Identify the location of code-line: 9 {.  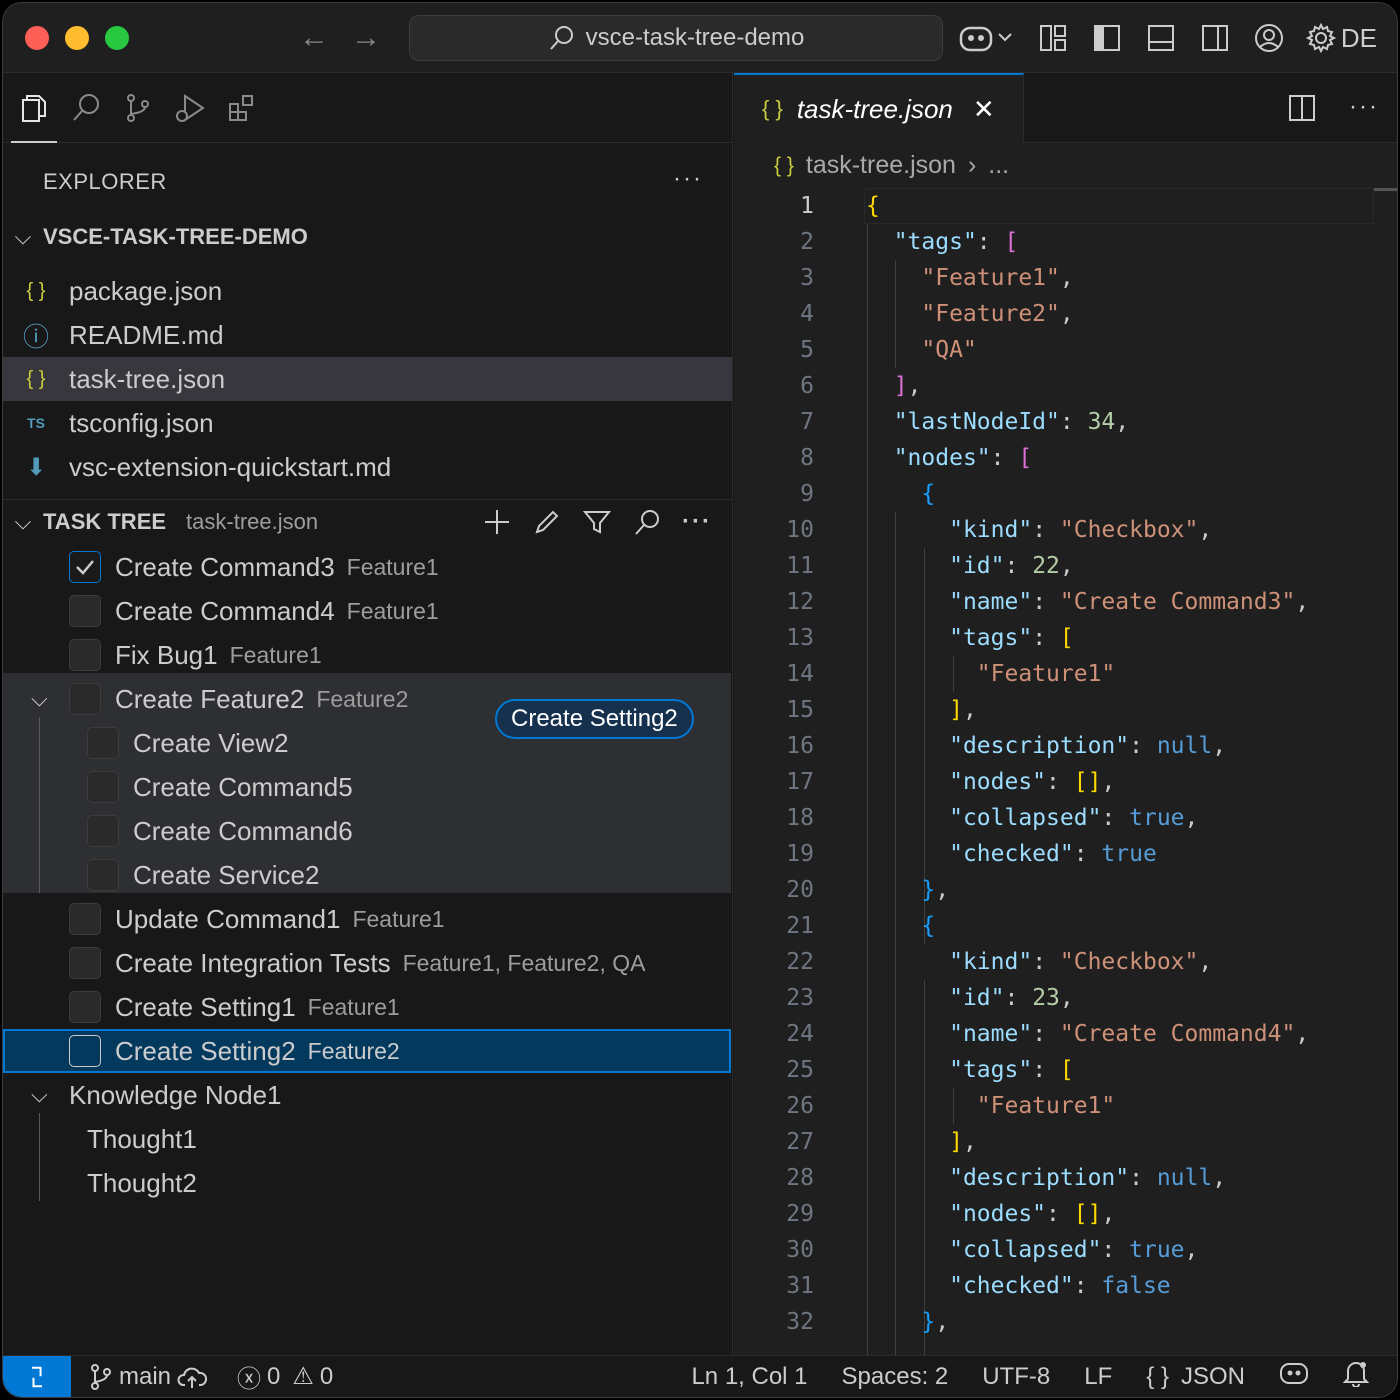
(1065, 494).